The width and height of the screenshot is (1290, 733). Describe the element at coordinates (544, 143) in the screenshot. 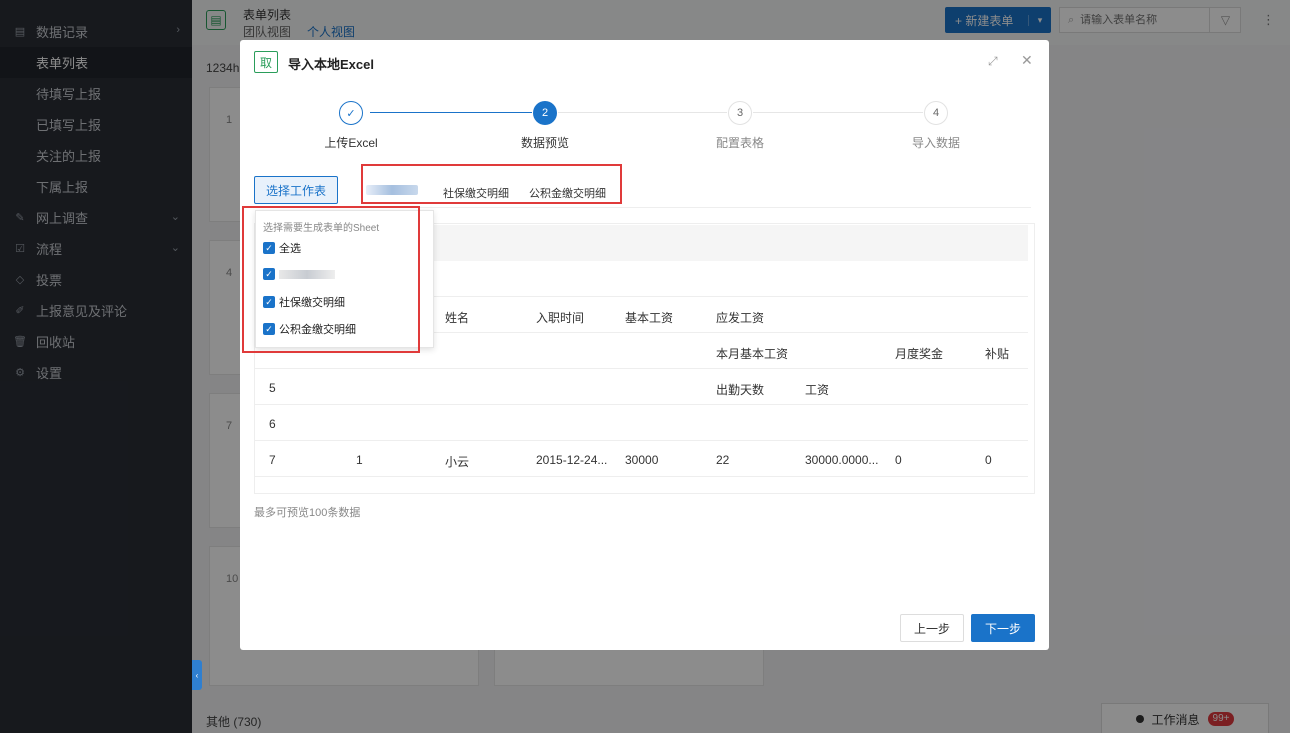

I see `step-2-label: 数据预览` at that location.